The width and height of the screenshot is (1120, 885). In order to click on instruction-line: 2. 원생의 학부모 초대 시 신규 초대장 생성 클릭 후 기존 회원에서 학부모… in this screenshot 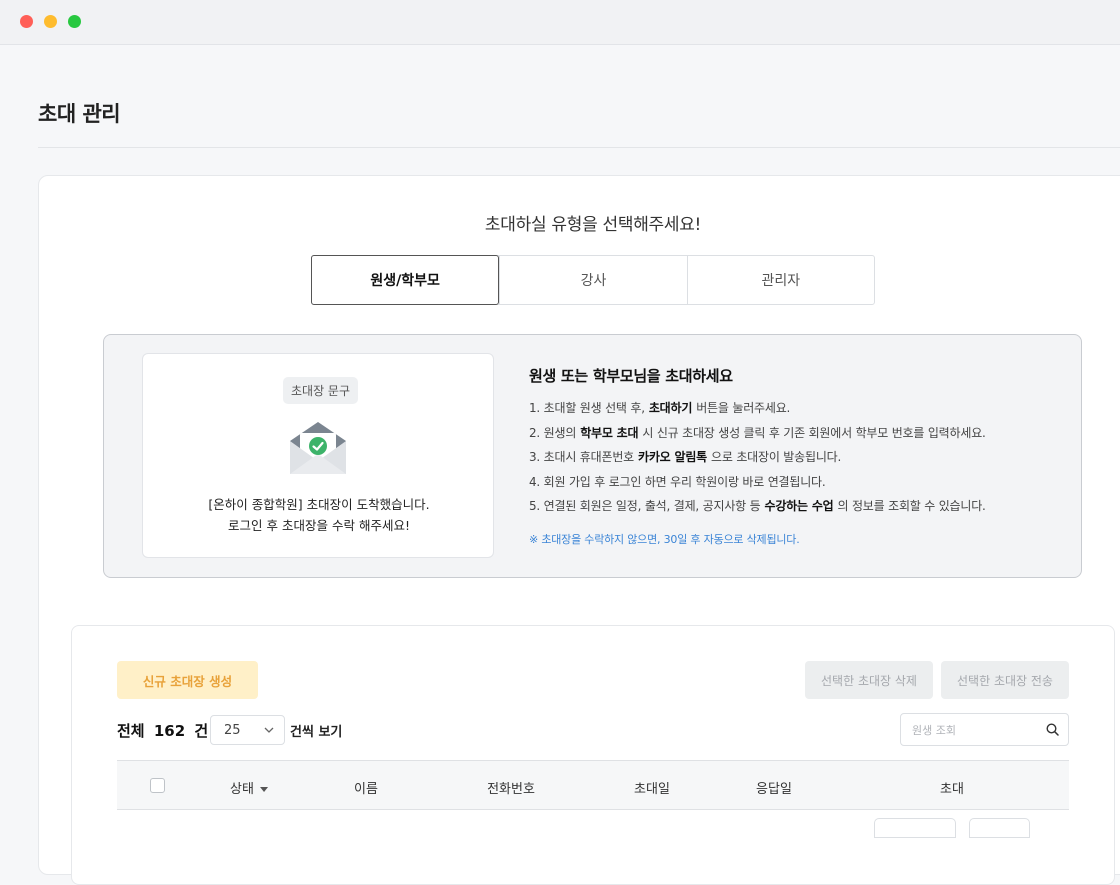, I will do `click(799, 433)`.